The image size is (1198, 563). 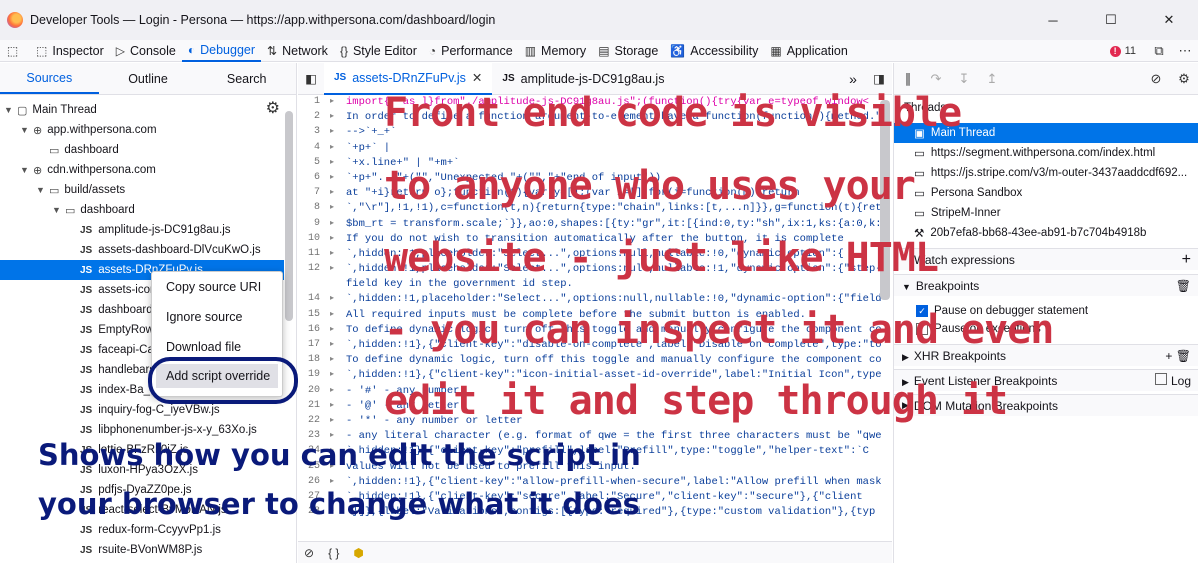 What do you see at coordinates (88, 170) in the screenshot?
I see `source-folder-item: ▼ ⊕ cdn.withpersona.com` at bounding box center [88, 170].